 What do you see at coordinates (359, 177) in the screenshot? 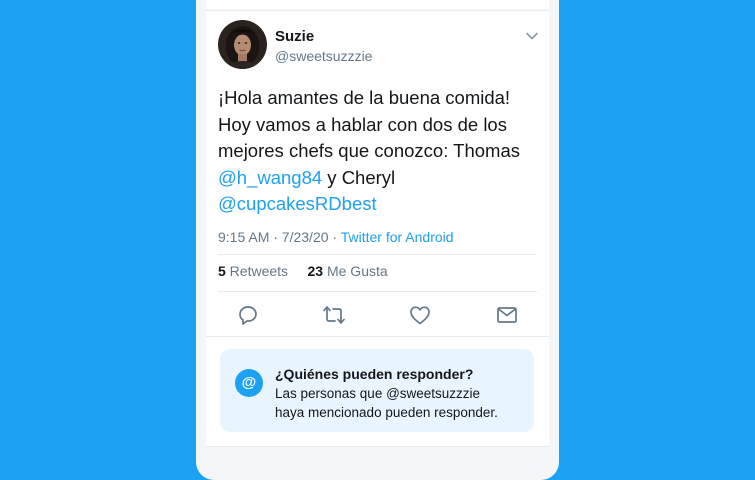
I see `tweet-text-fragment: y Cheryl` at bounding box center [359, 177].